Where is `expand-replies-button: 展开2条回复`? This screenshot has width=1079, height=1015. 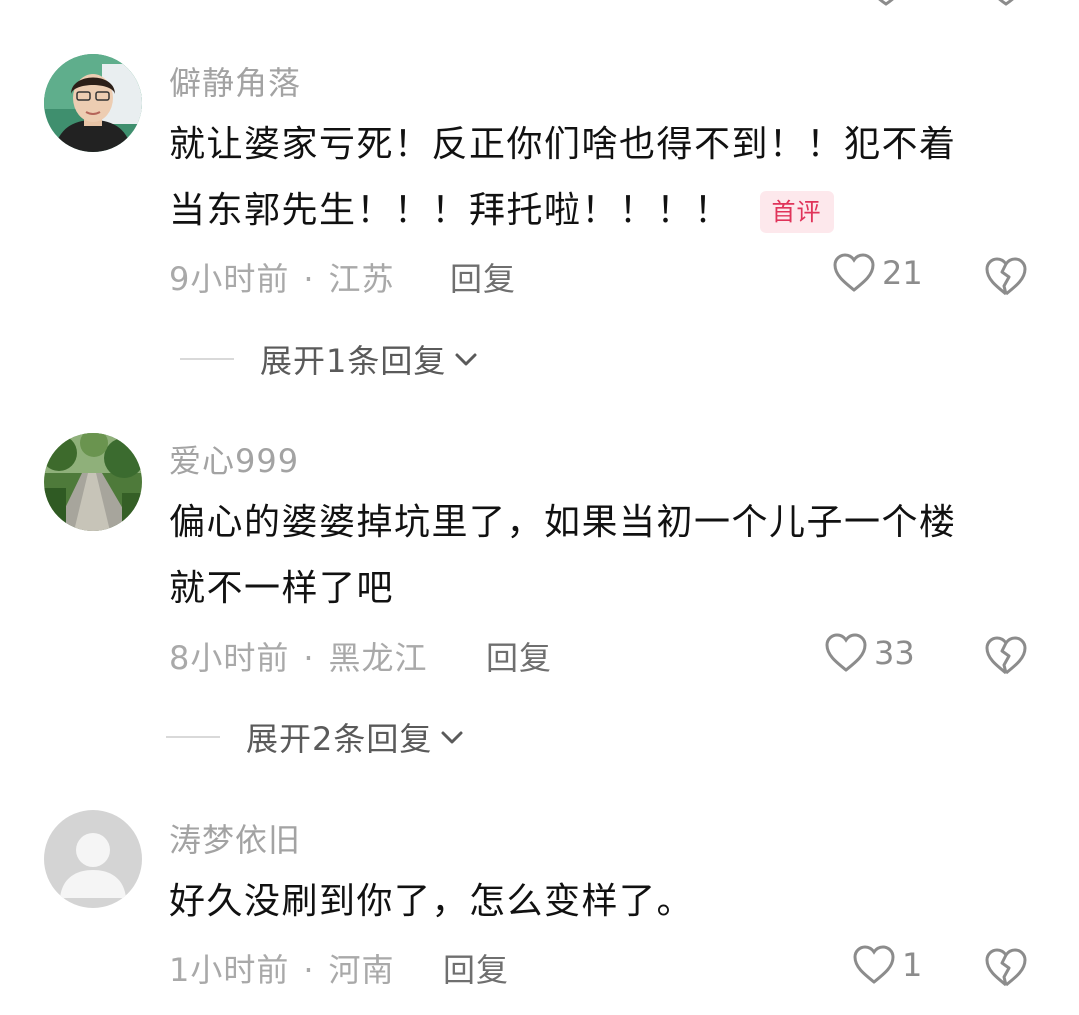
expand-replies-button: 展开2条回复 is located at coordinates (316, 737).